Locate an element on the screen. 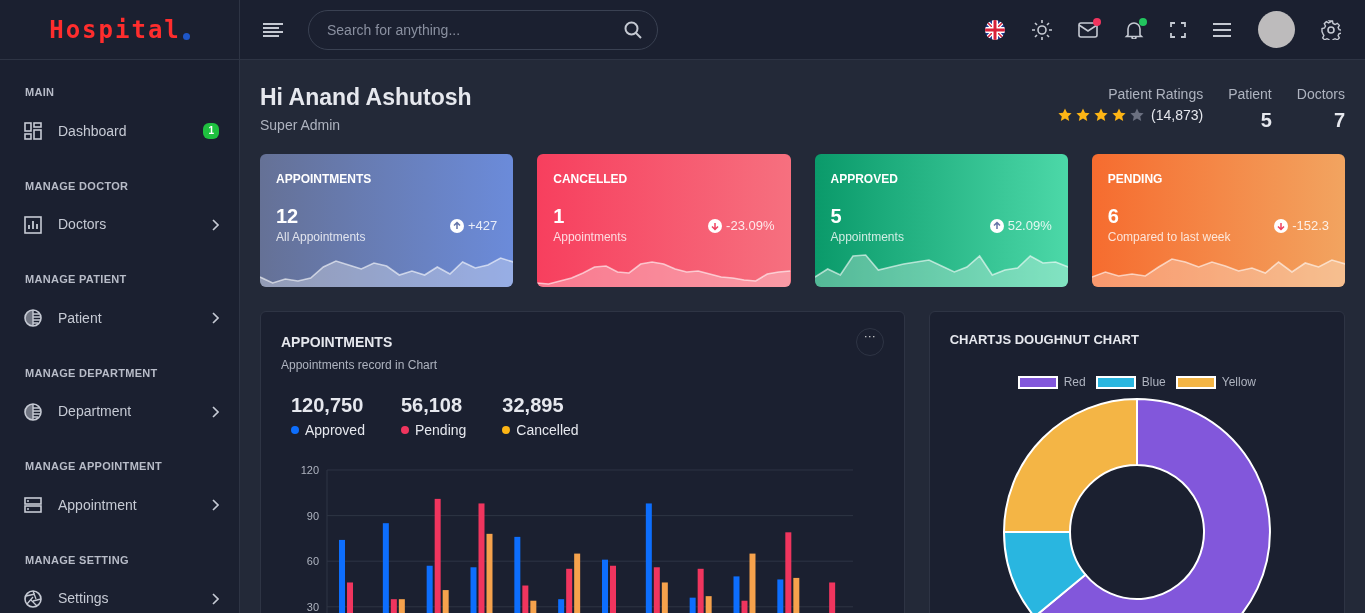  total-value: 56,108 is located at coordinates (432, 405).